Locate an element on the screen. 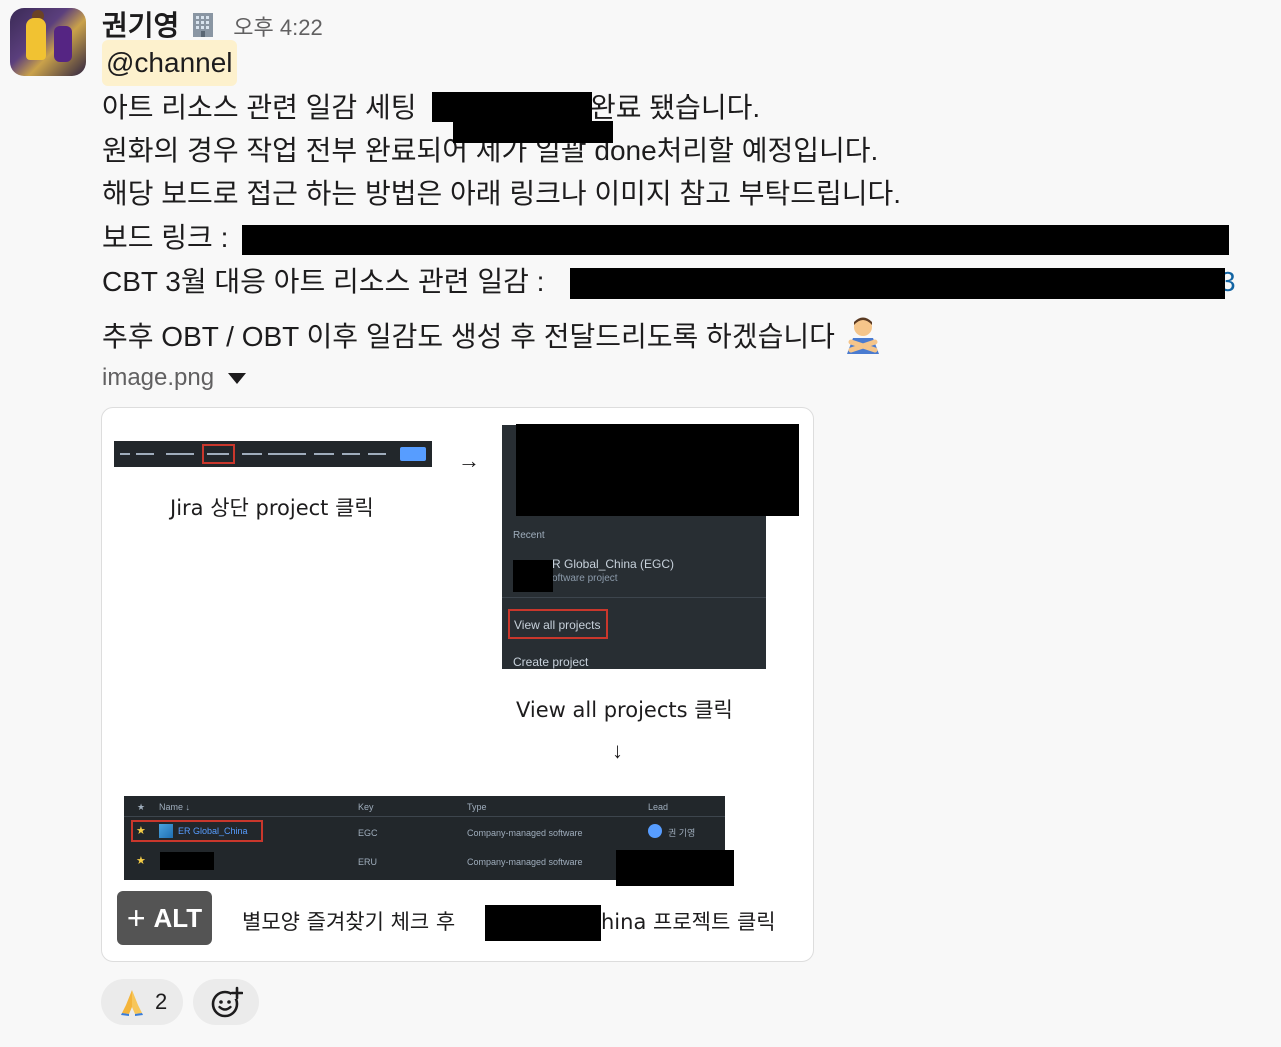 The width and height of the screenshot is (1281, 1047). message-line-1: 아트 리소스 관련 일감 세팅 is located at coordinates (259, 107).